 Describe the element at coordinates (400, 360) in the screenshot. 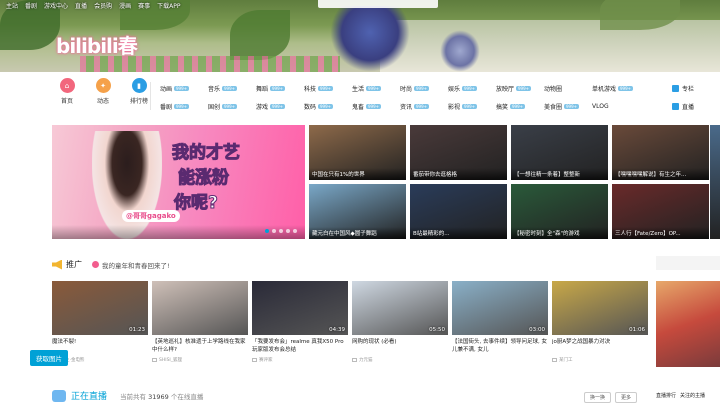

I see `promo-uploader: 力元猫` at that location.